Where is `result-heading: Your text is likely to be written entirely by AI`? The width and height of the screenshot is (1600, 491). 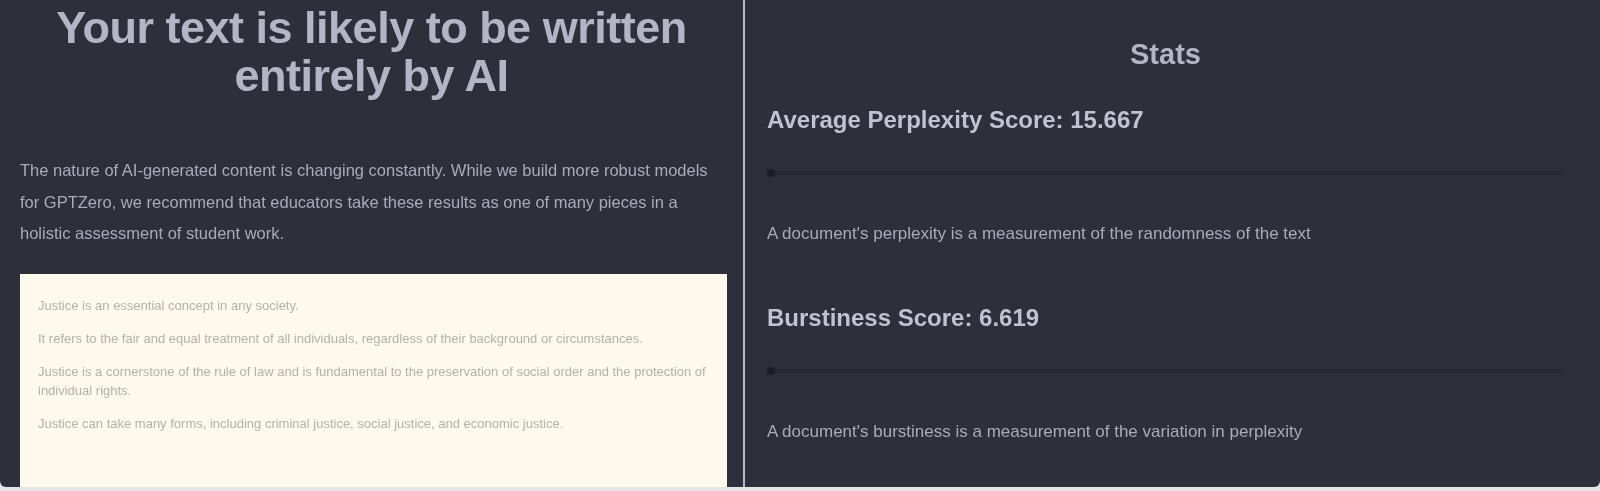 result-heading: Your text is likely to be written entirely by AI is located at coordinates (371, 52).